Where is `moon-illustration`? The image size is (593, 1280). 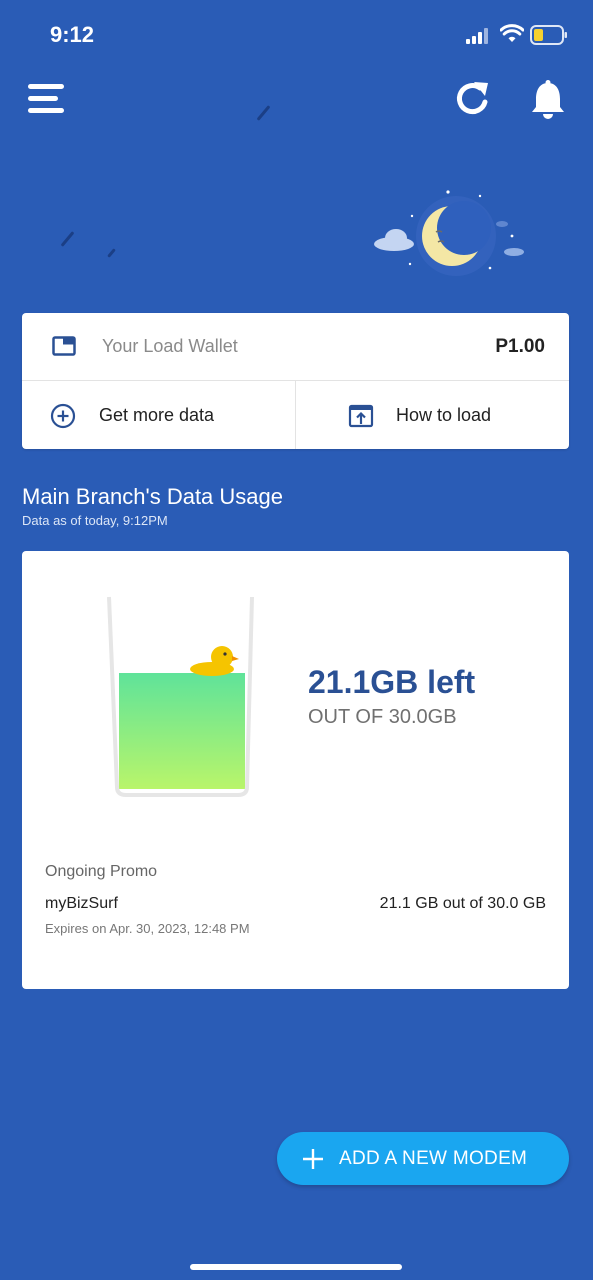
moon-illustration is located at coordinates (449, 233).